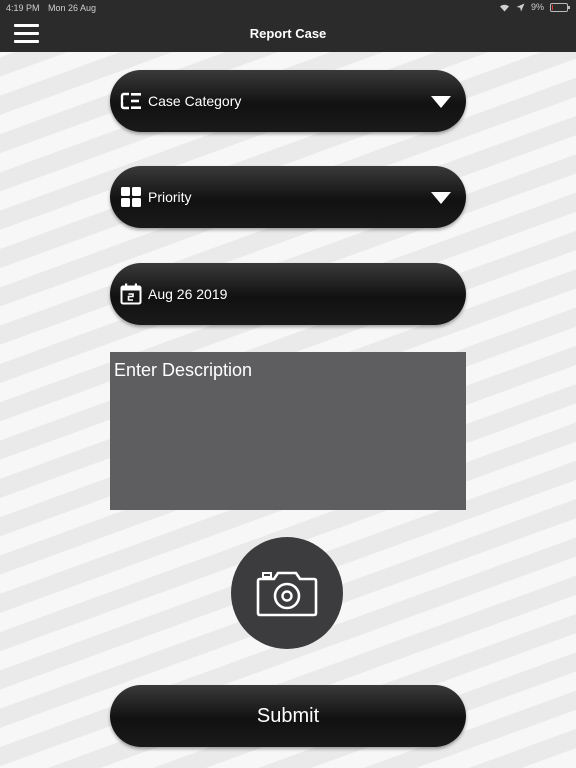 The width and height of the screenshot is (576, 768). Describe the element at coordinates (288, 101) in the screenshot. I see `case-category-dropdown: Case Category` at that location.